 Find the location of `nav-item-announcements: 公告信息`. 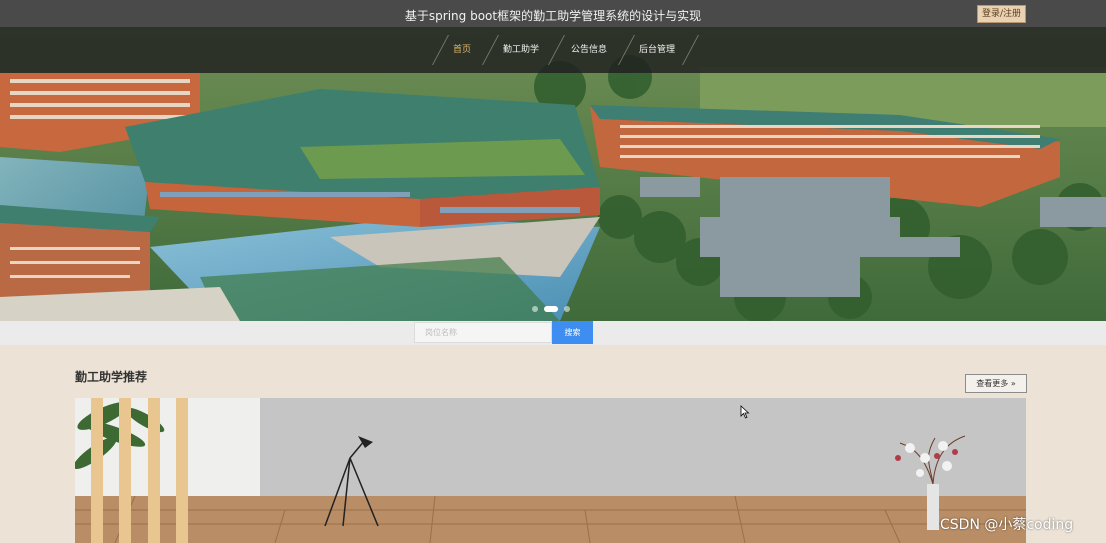

nav-item-announcements: 公告信息 is located at coordinates (589, 50).